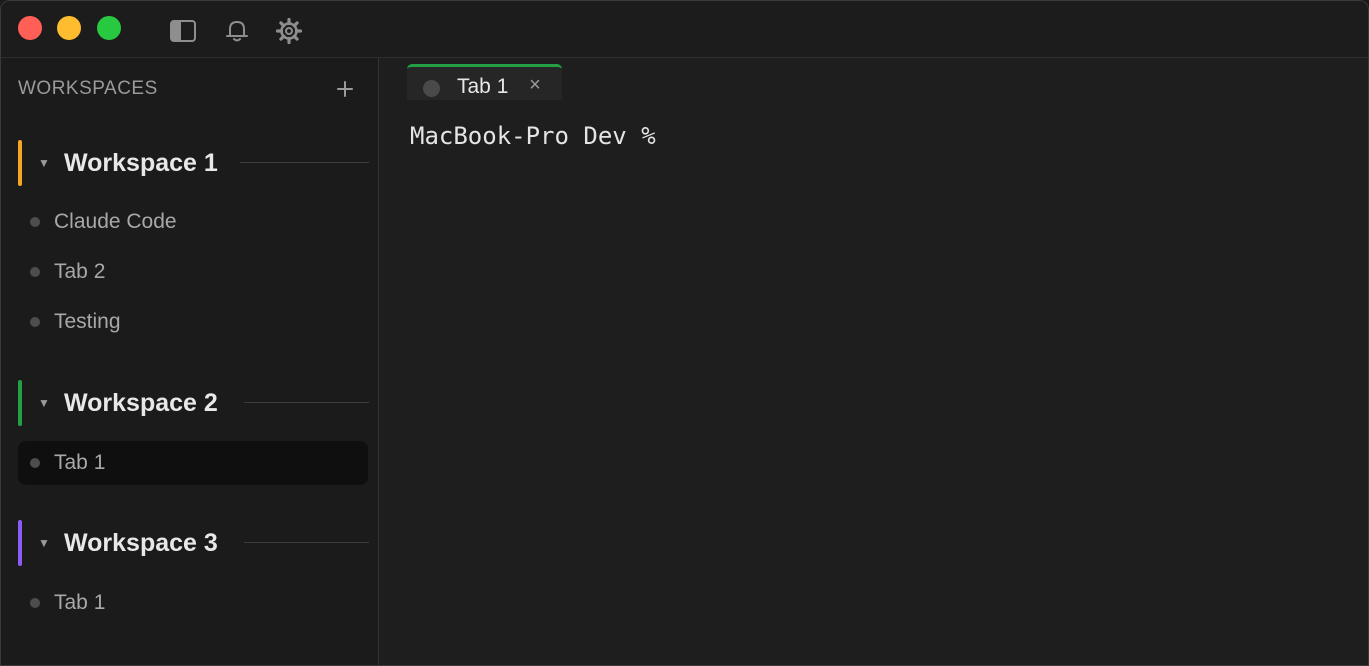 Image resolution: width=1369 pixels, height=666 pixels. What do you see at coordinates (193, 322) in the screenshot?
I see `workspace-tab-item: Testing` at bounding box center [193, 322].